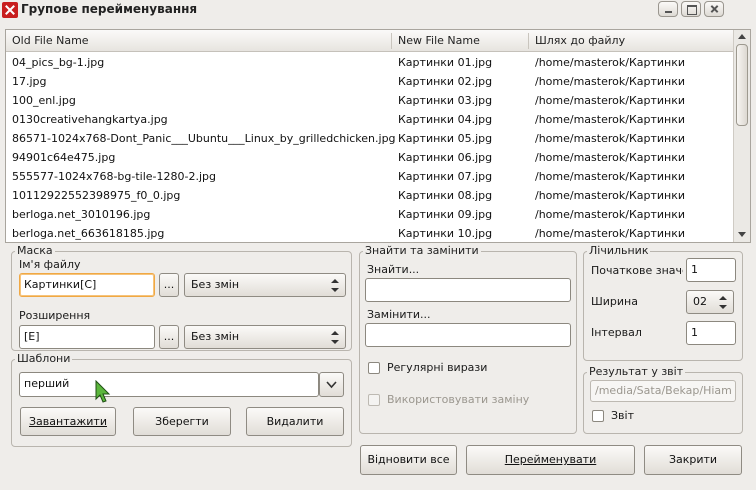  I want to click on delete-template-button: Видалити, so click(295, 421).